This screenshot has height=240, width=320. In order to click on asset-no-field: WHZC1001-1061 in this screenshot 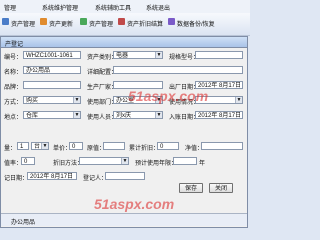, I will do `click(52, 55)`.